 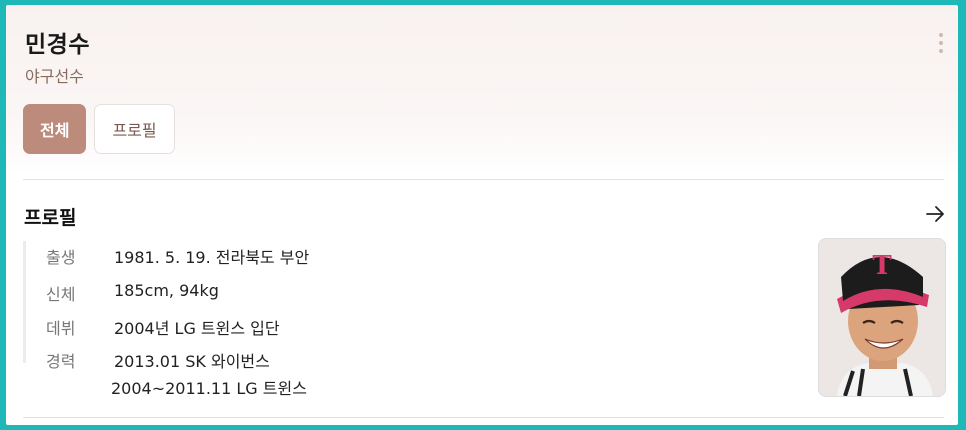 I want to click on info-value: 2004년 LG 트윈스 입단, so click(x=197, y=328).